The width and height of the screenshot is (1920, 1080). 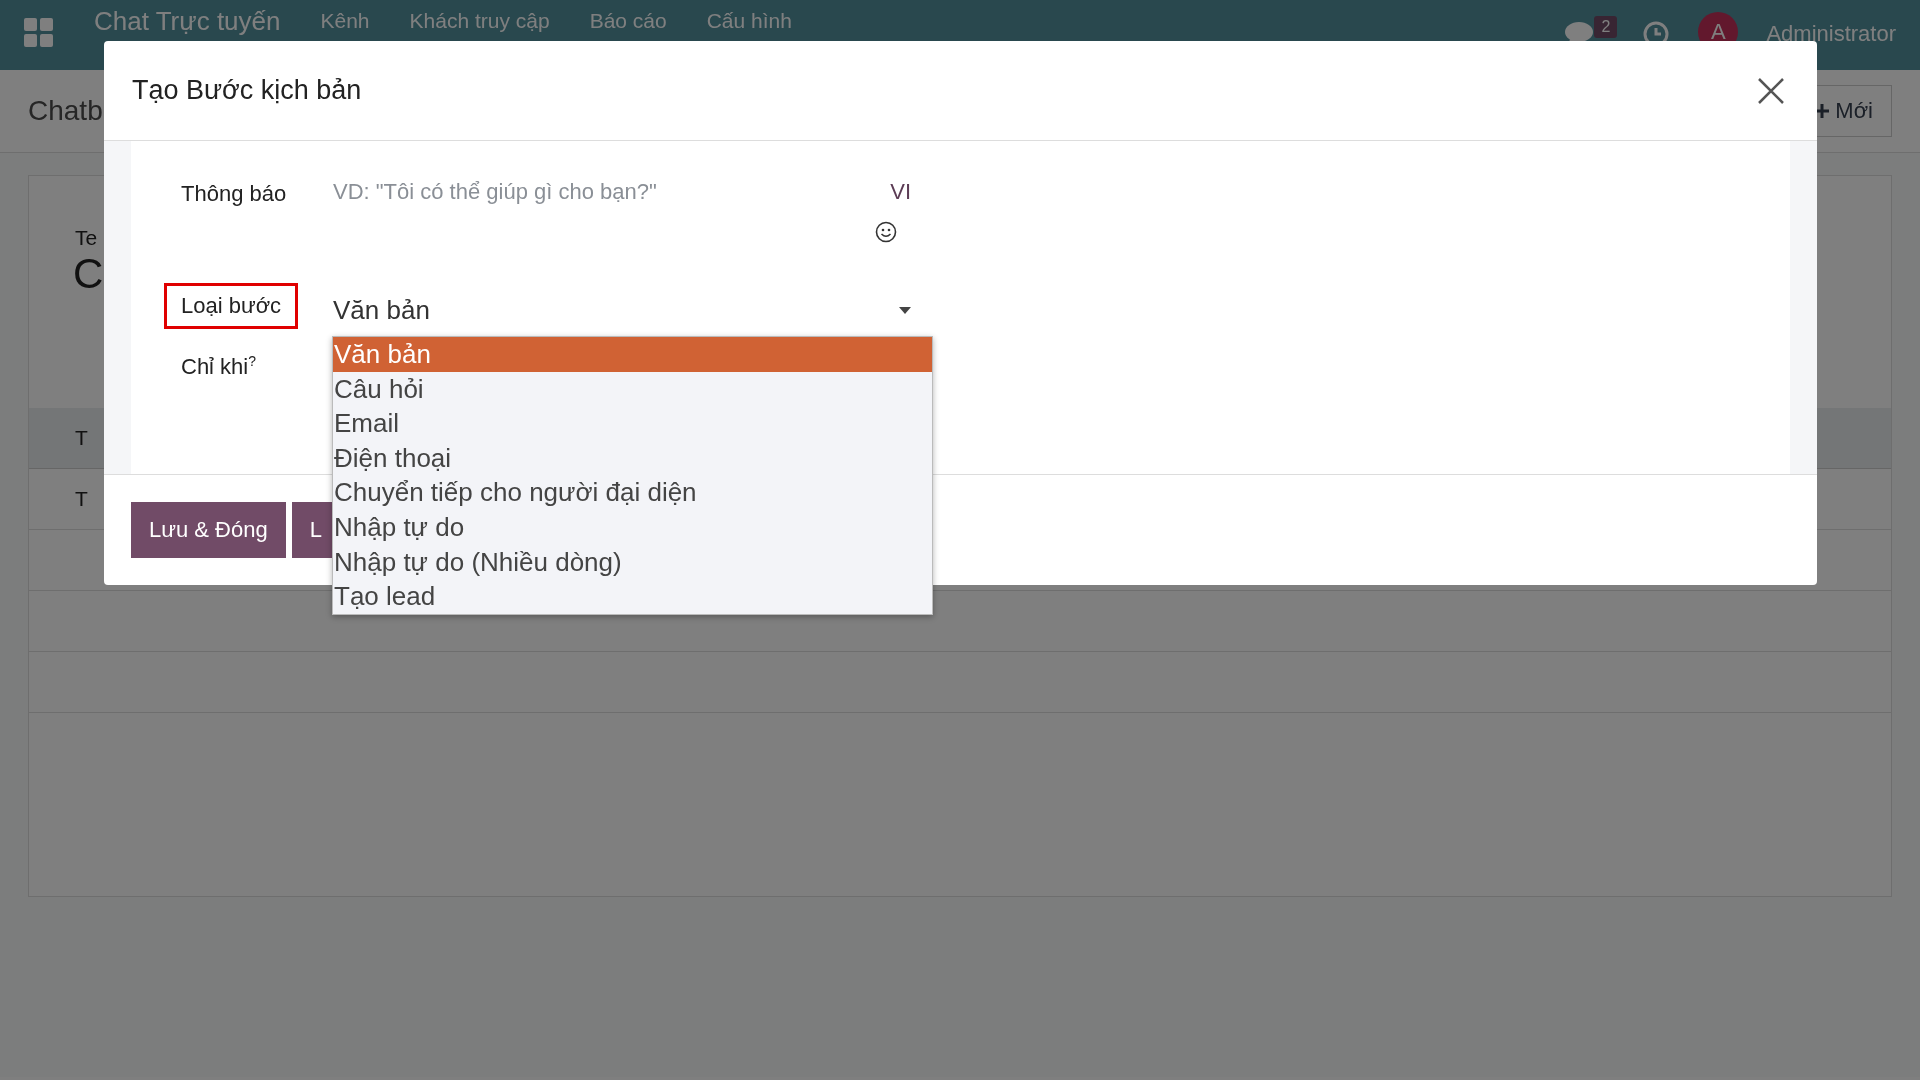 I want to click on emoji-icon, so click(x=886, y=232).